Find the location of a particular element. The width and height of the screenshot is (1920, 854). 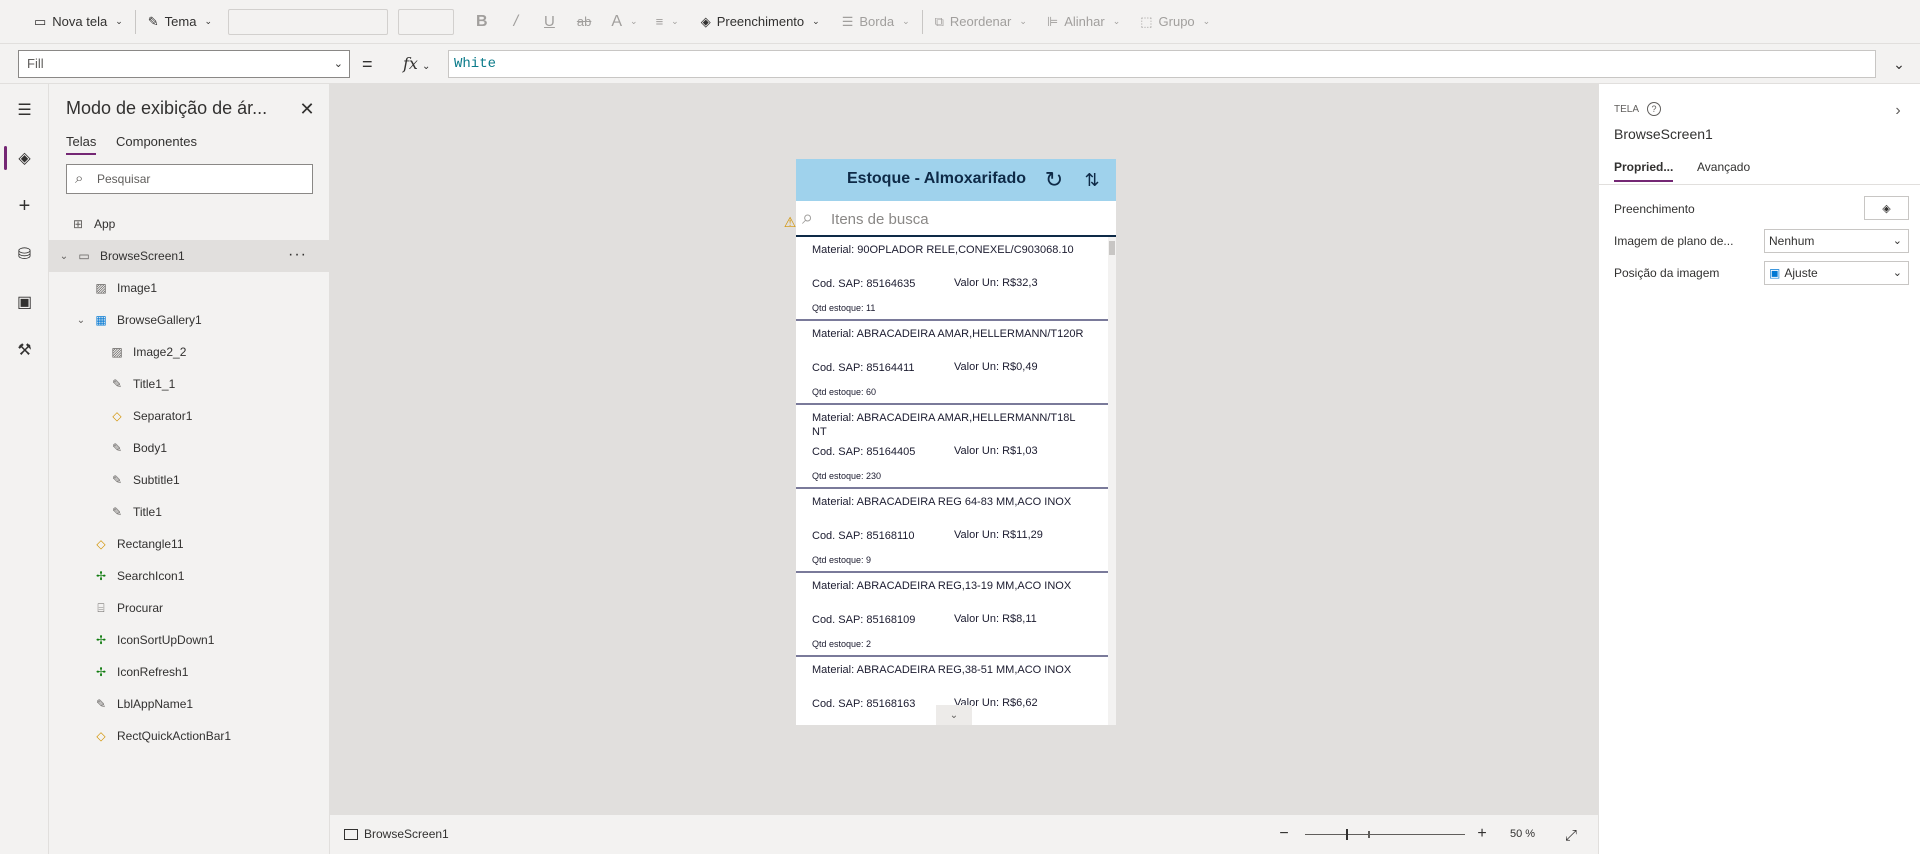

tree-item: ✎ Title1 is located at coordinates (189, 512).